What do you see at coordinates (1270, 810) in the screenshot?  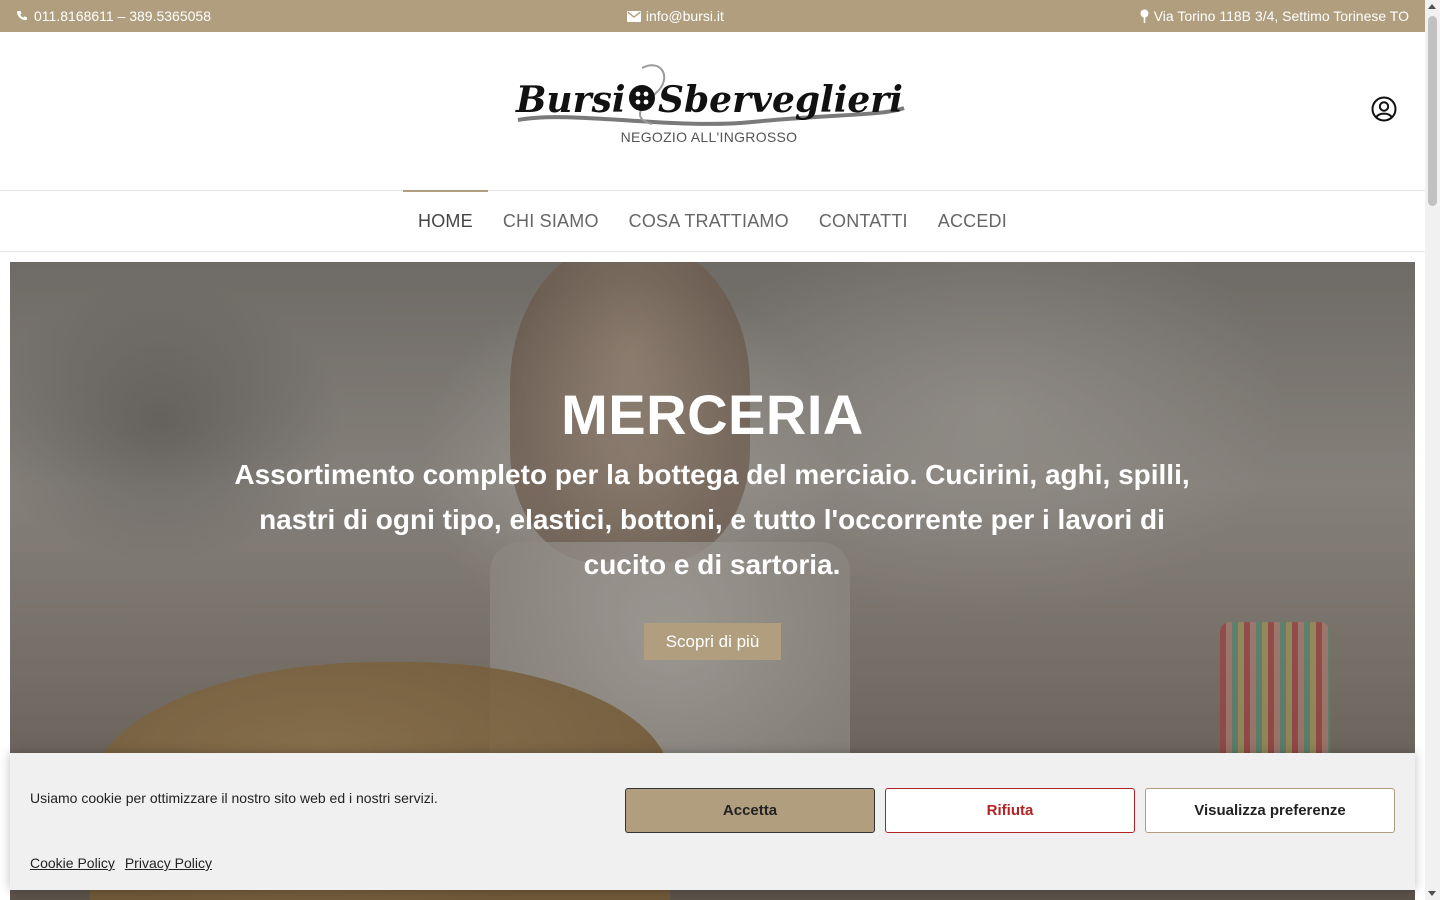 I see `cookie-preferences-button: Visualizza preferenze` at bounding box center [1270, 810].